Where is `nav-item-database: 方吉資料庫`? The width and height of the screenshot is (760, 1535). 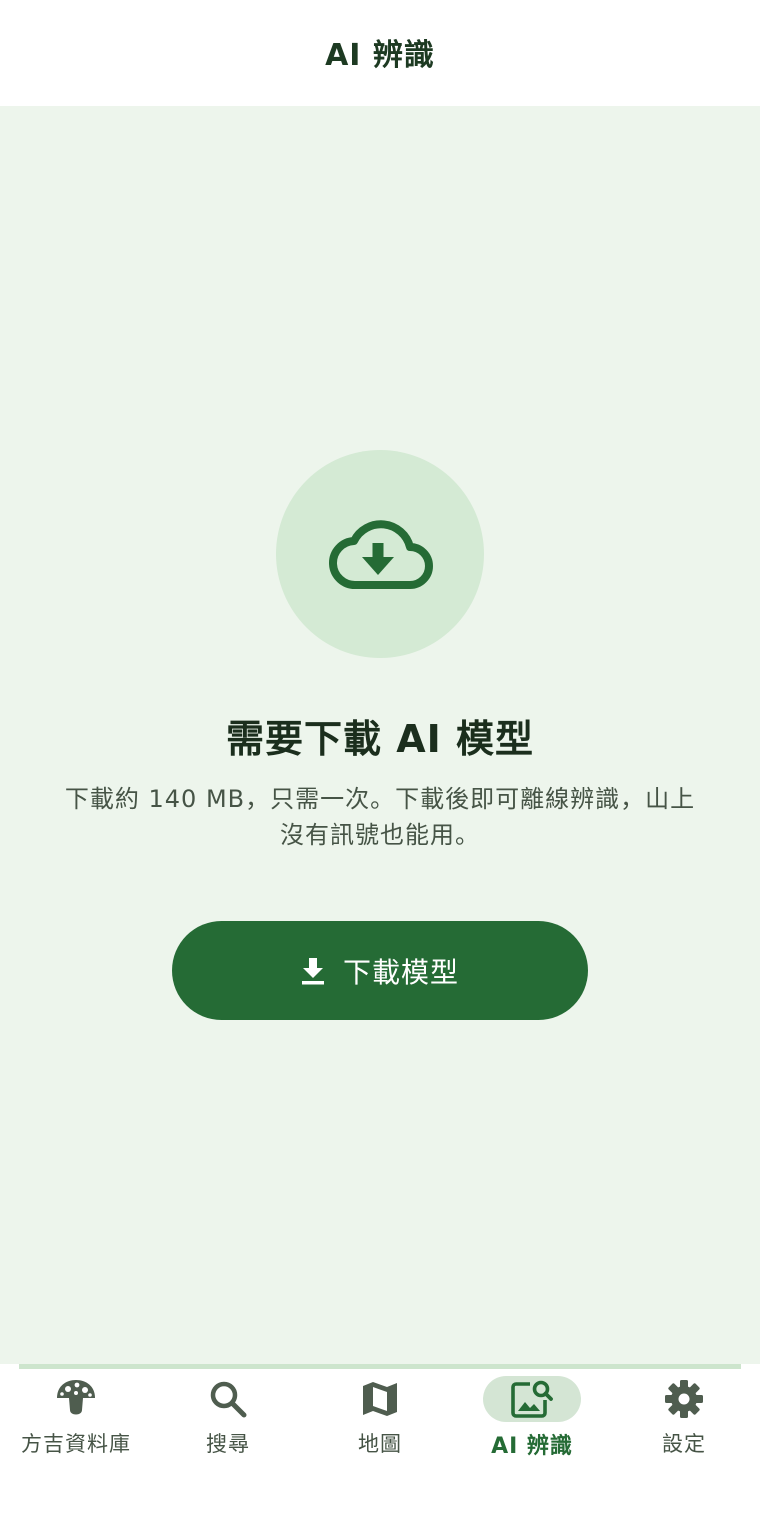 nav-item-database: 方吉資料庫 is located at coordinates (76, 1421).